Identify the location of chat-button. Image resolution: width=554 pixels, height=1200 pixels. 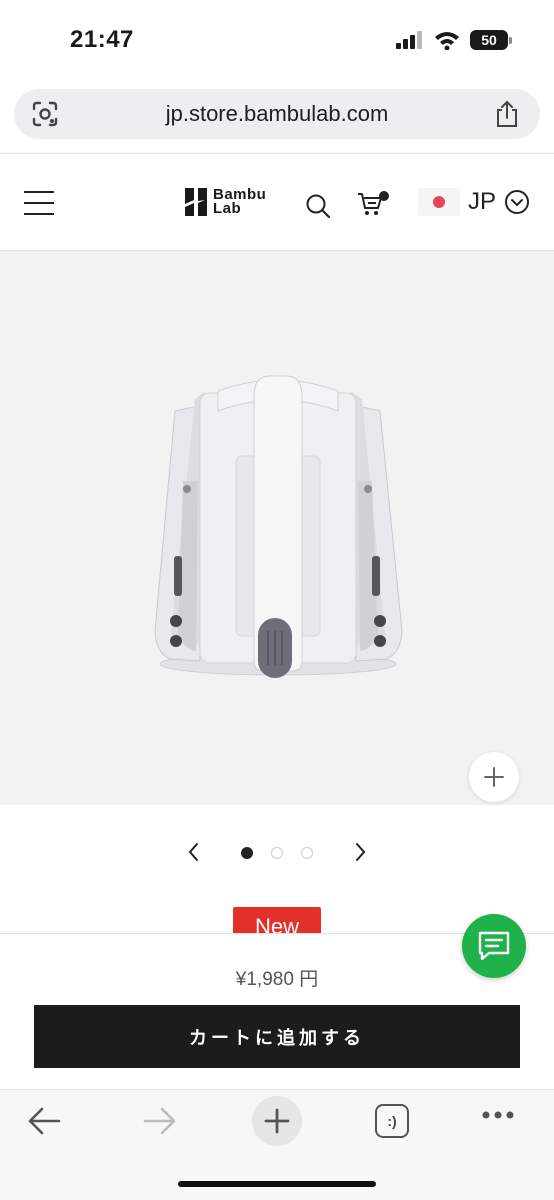
(494, 946).